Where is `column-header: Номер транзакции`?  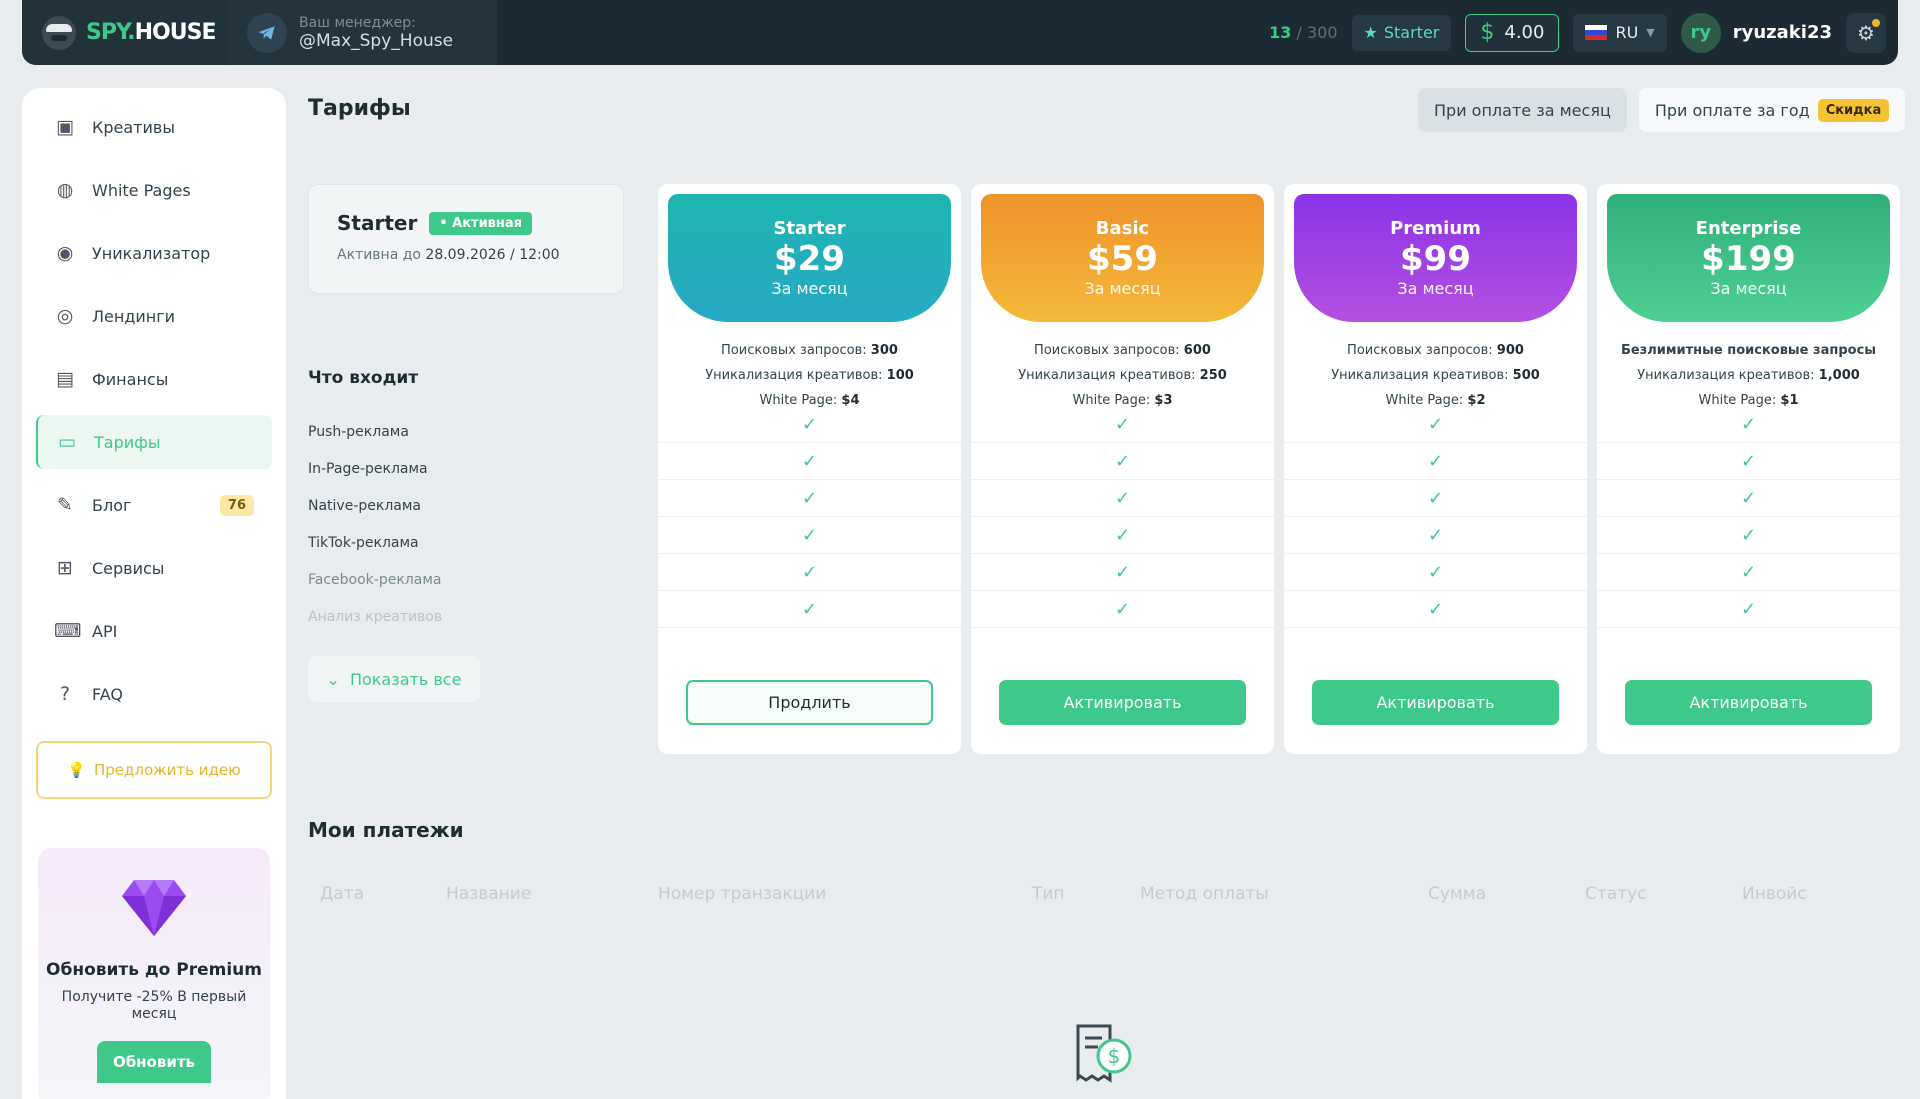
column-header: Номер транзакции is located at coordinates (742, 894).